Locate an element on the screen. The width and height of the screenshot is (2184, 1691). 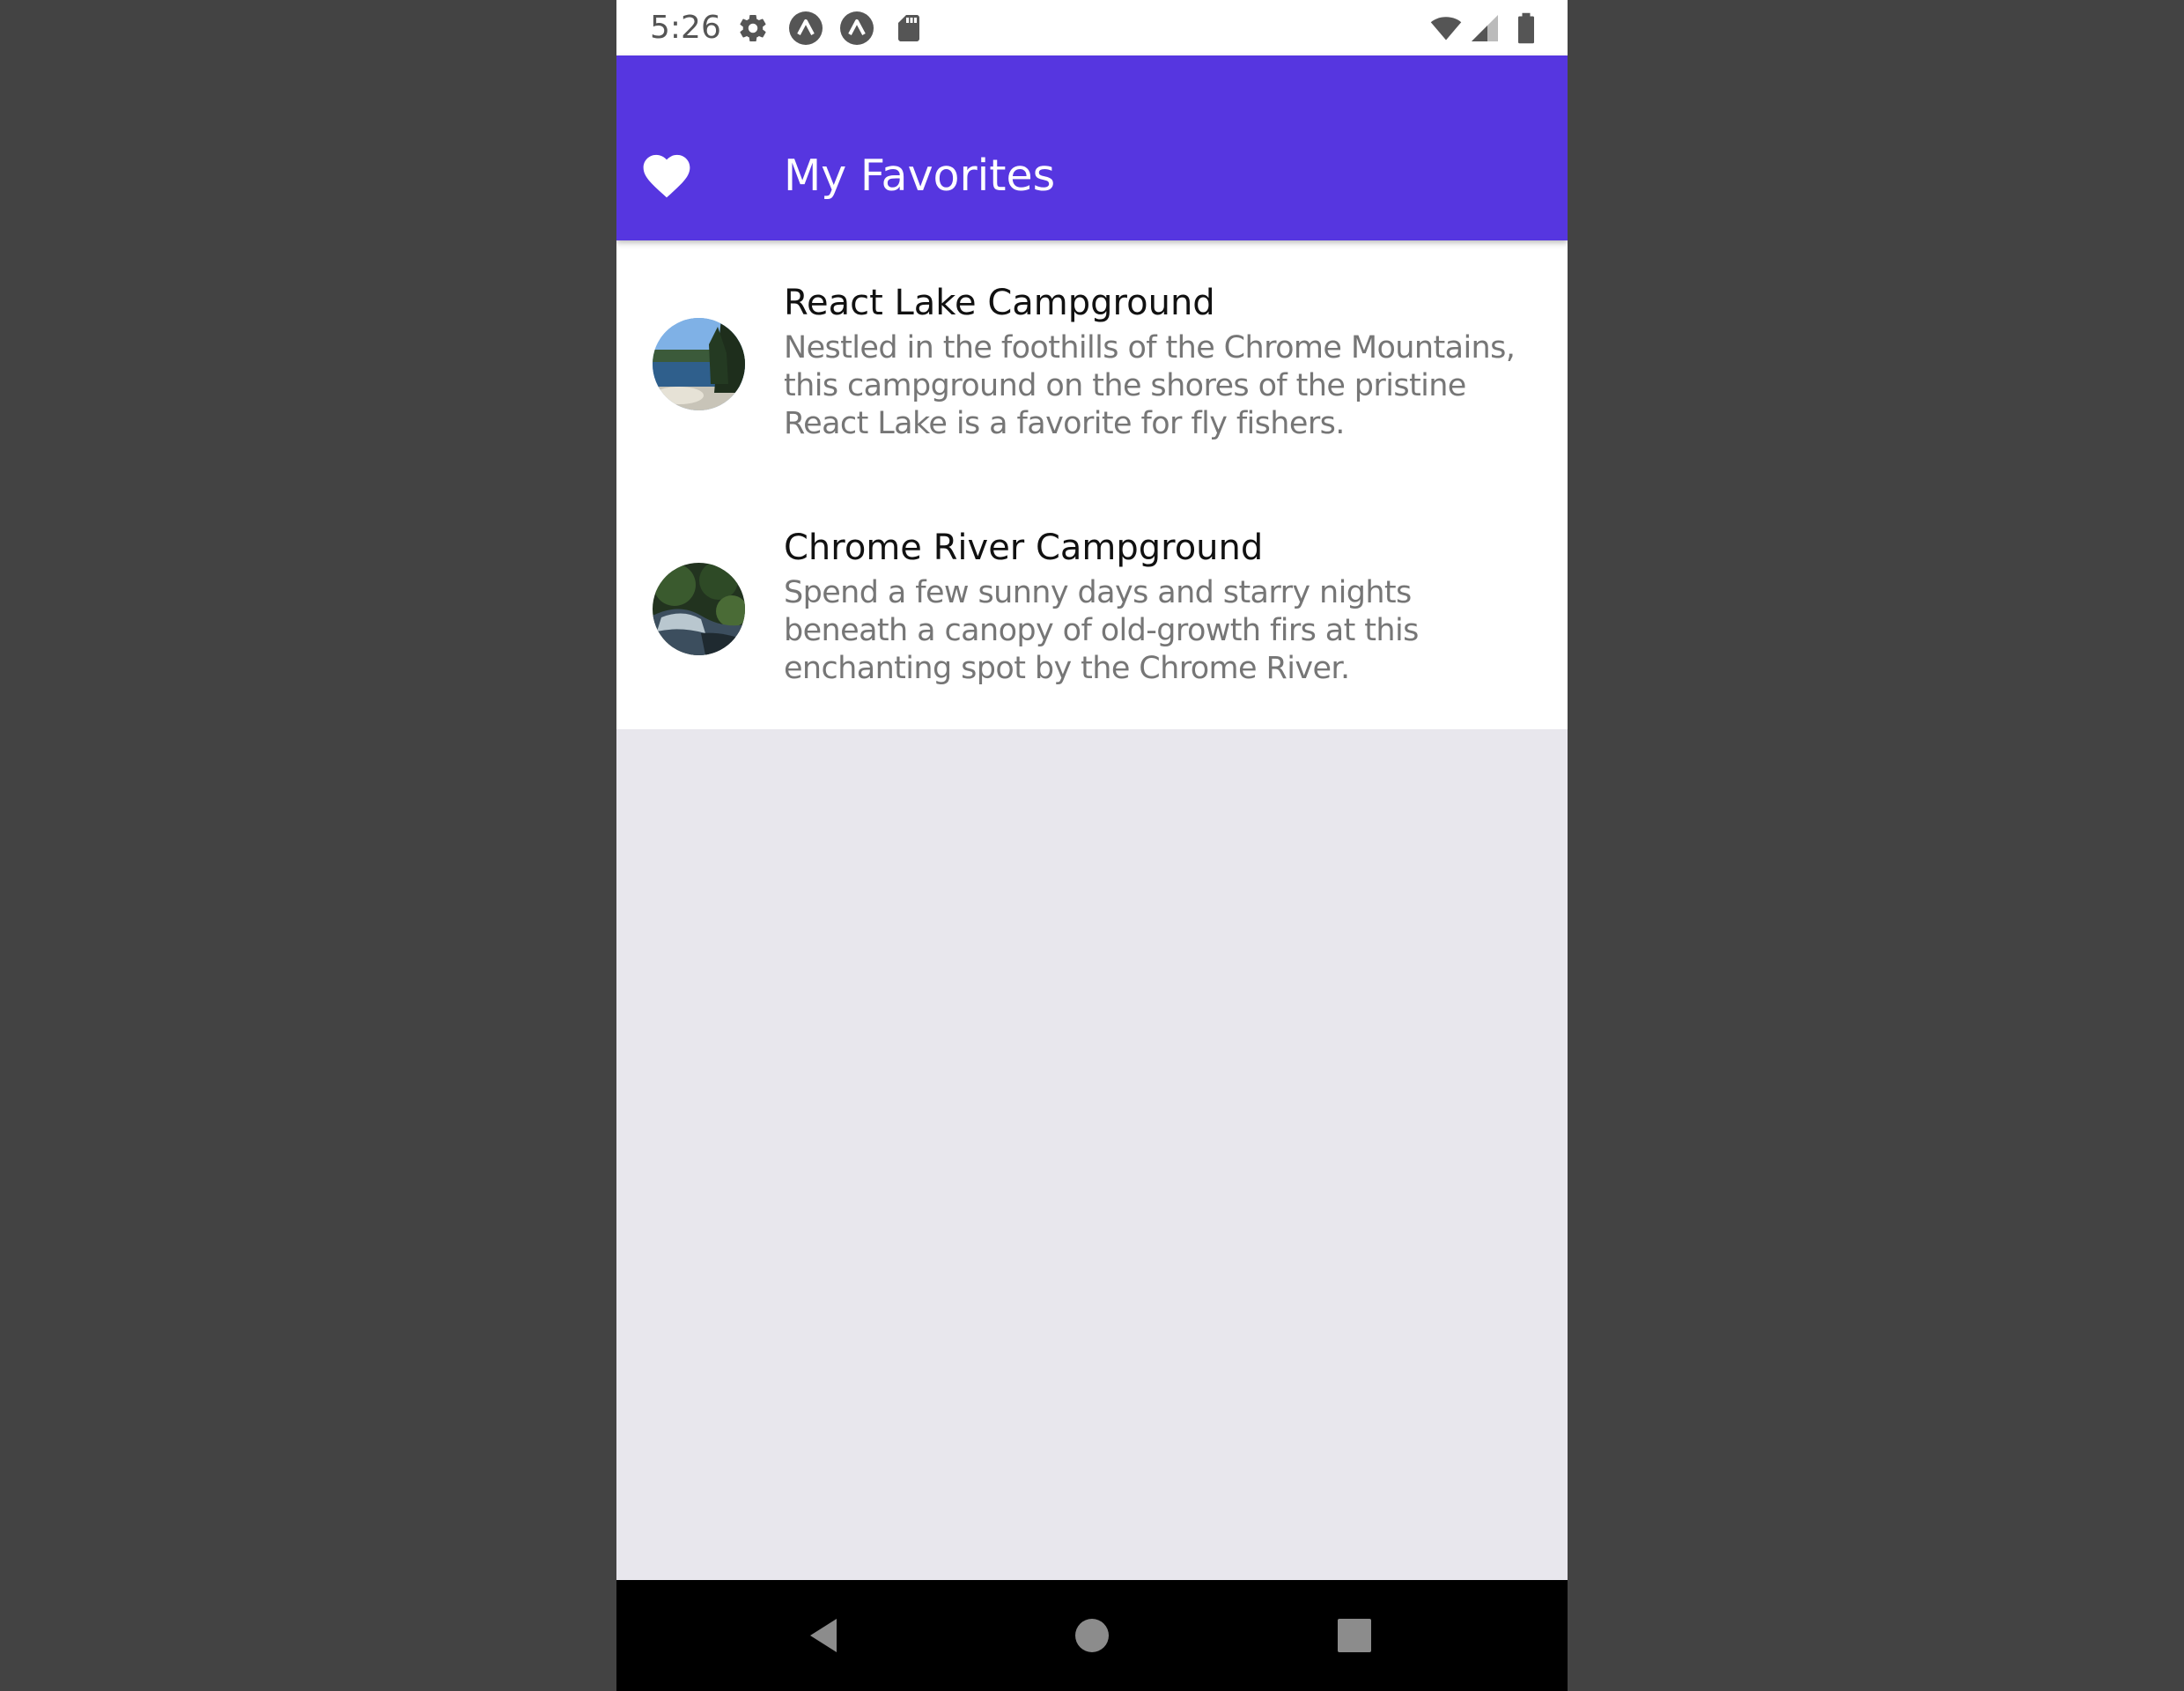
battery-icon is located at coordinates (1526, 28).